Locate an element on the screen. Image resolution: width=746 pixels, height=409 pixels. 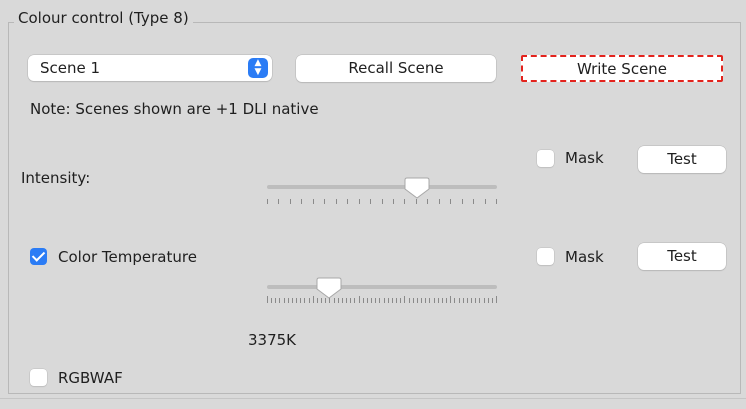
color-temperature-slider-ticks is located at coordinates (382, 299).